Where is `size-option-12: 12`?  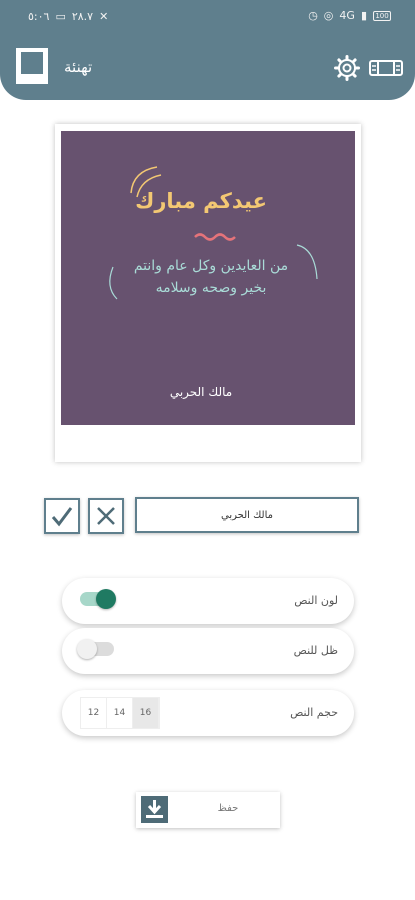
size-option-12: 12 is located at coordinates (94, 713).